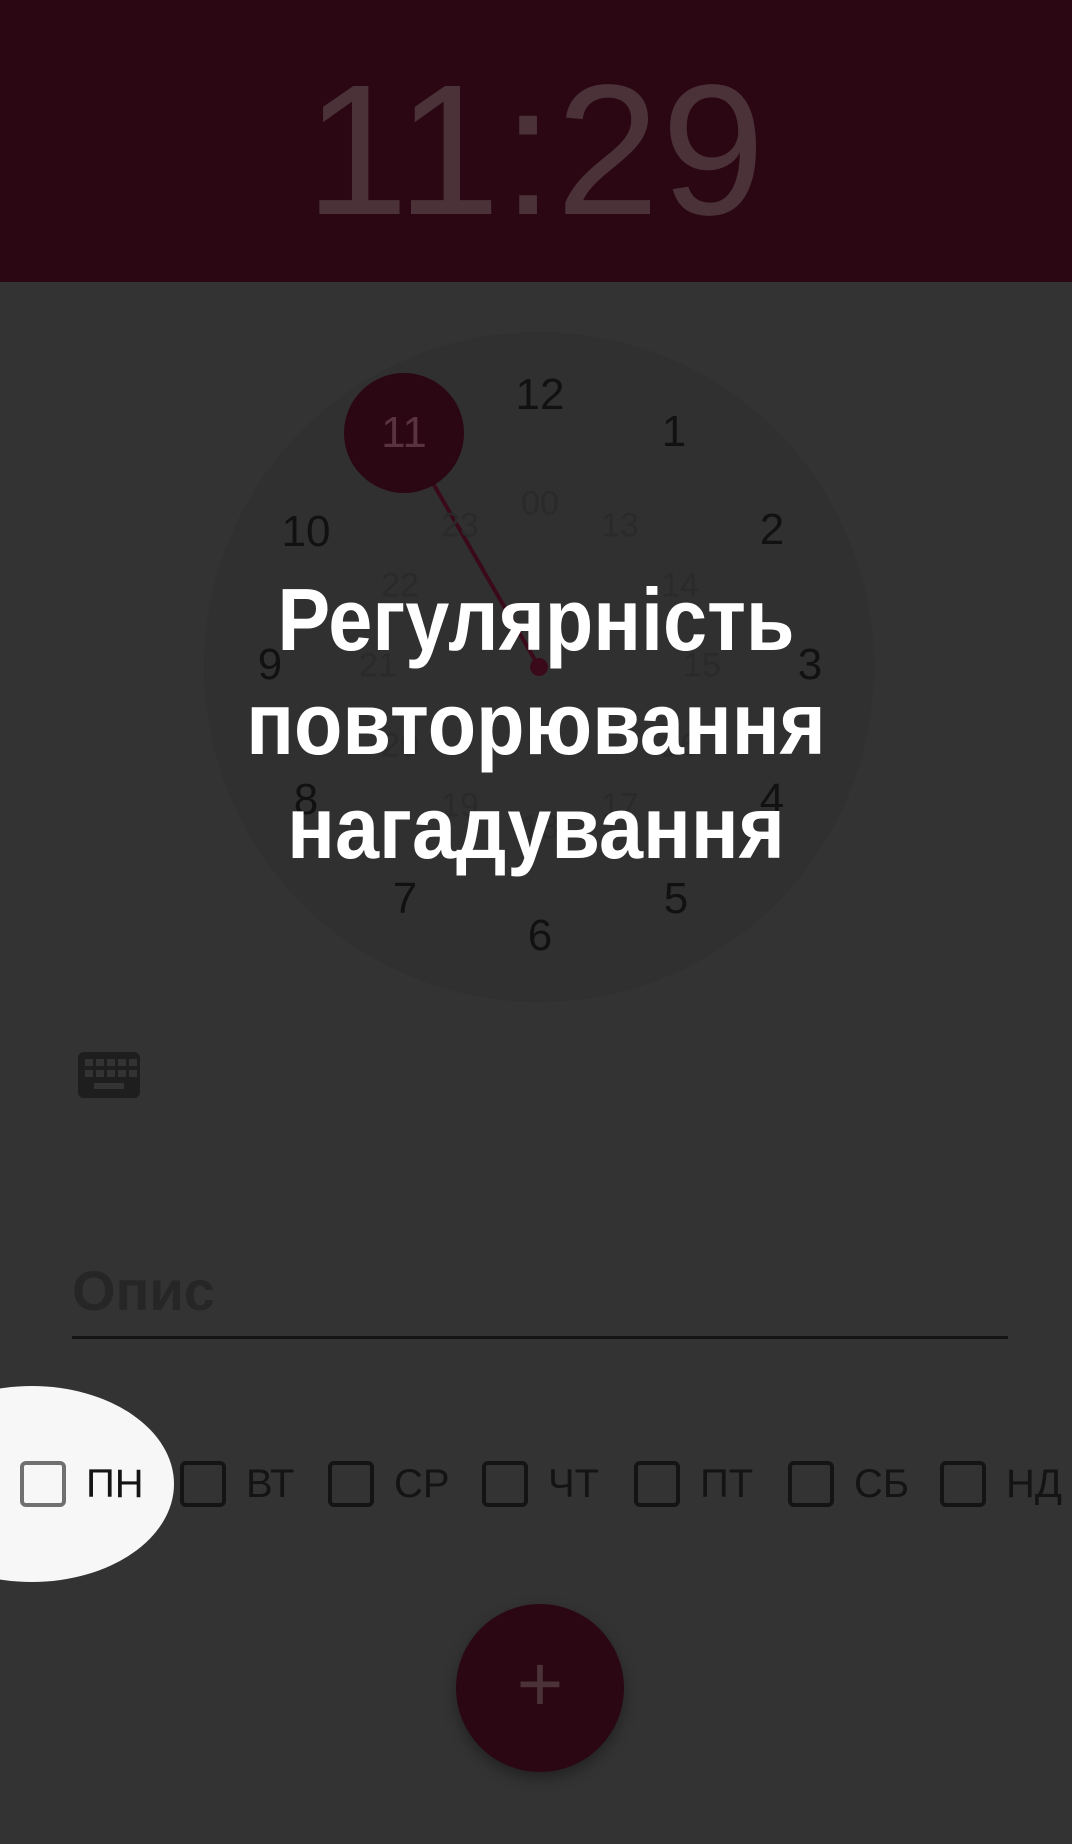 This screenshot has height=1844, width=1072. What do you see at coordinates (540, 936) in the screenshot?
I see `clock-hour-6: 6` at bounding box center [540, 936].